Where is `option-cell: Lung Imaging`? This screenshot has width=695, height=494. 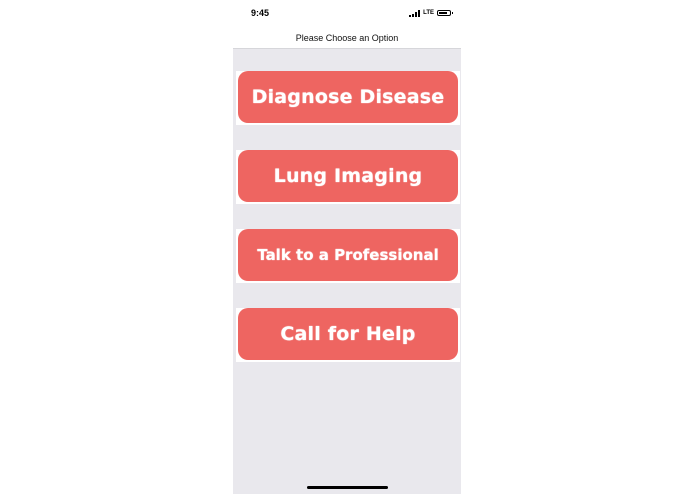
option-cell: Lung Imaging is located at coordinates (348, 177).